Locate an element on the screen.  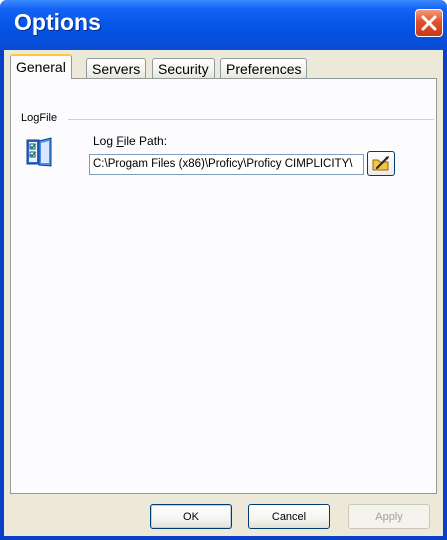
cancel-button: Cancel is located at coordinates (289, 516).